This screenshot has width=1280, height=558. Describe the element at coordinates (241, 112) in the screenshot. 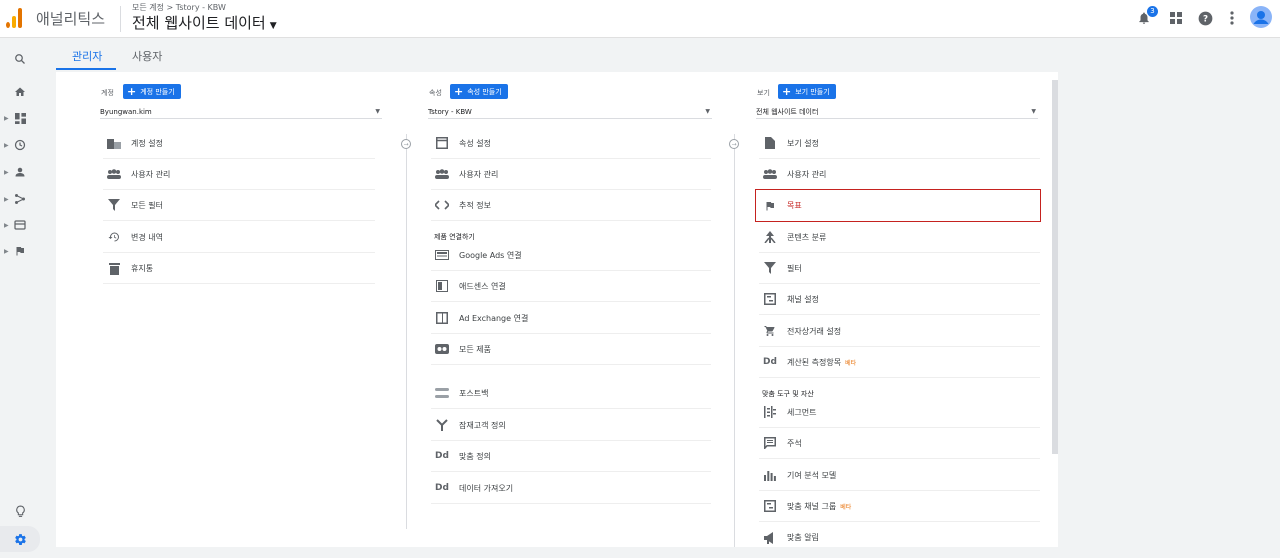

I see `account-dropdown: Byungwan.kim ▼` at that location.